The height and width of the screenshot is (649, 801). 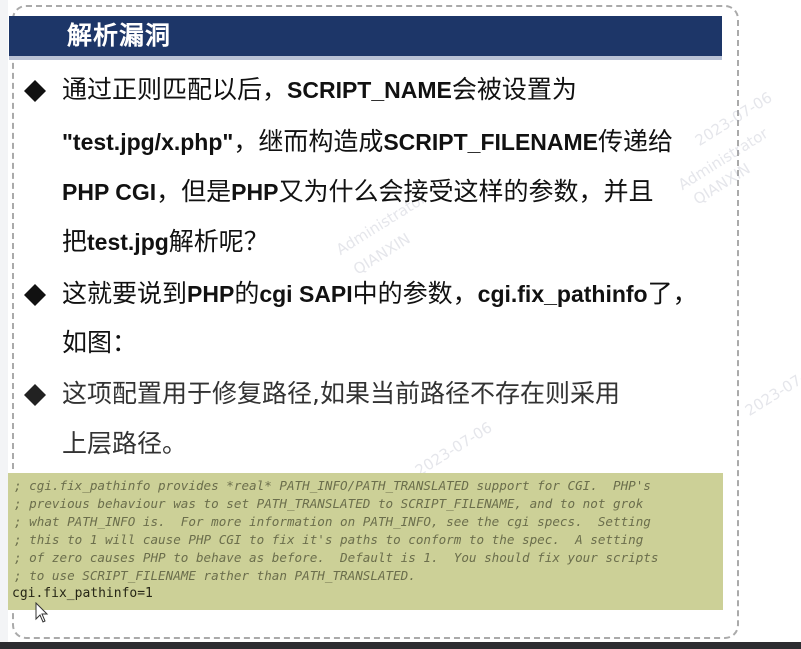 I want to click on bullet-1-line-2: "test.jpg/x.php"，继而构造成SCRIPT_FILENAME传递给, so click(x=367, y=142).